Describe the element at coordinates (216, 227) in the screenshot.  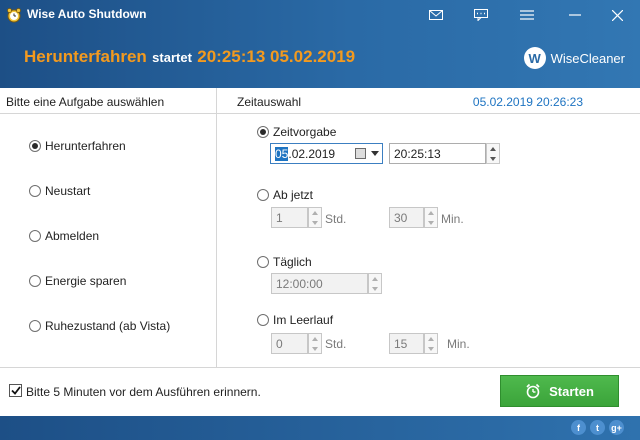
I see `column-divider` at that location.